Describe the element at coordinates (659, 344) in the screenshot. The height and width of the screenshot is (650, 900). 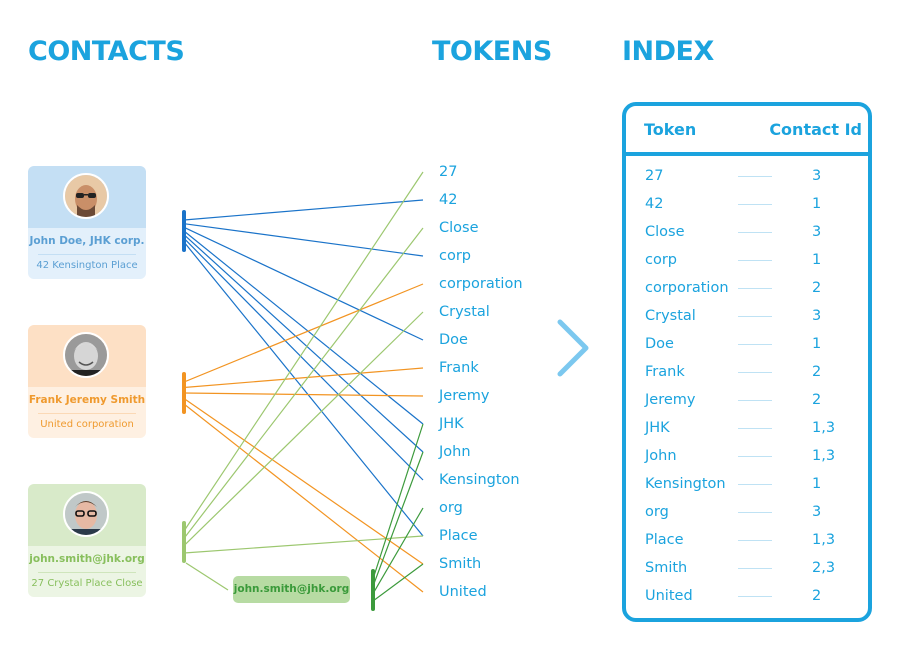
I see `index-token: Doe` at that location.